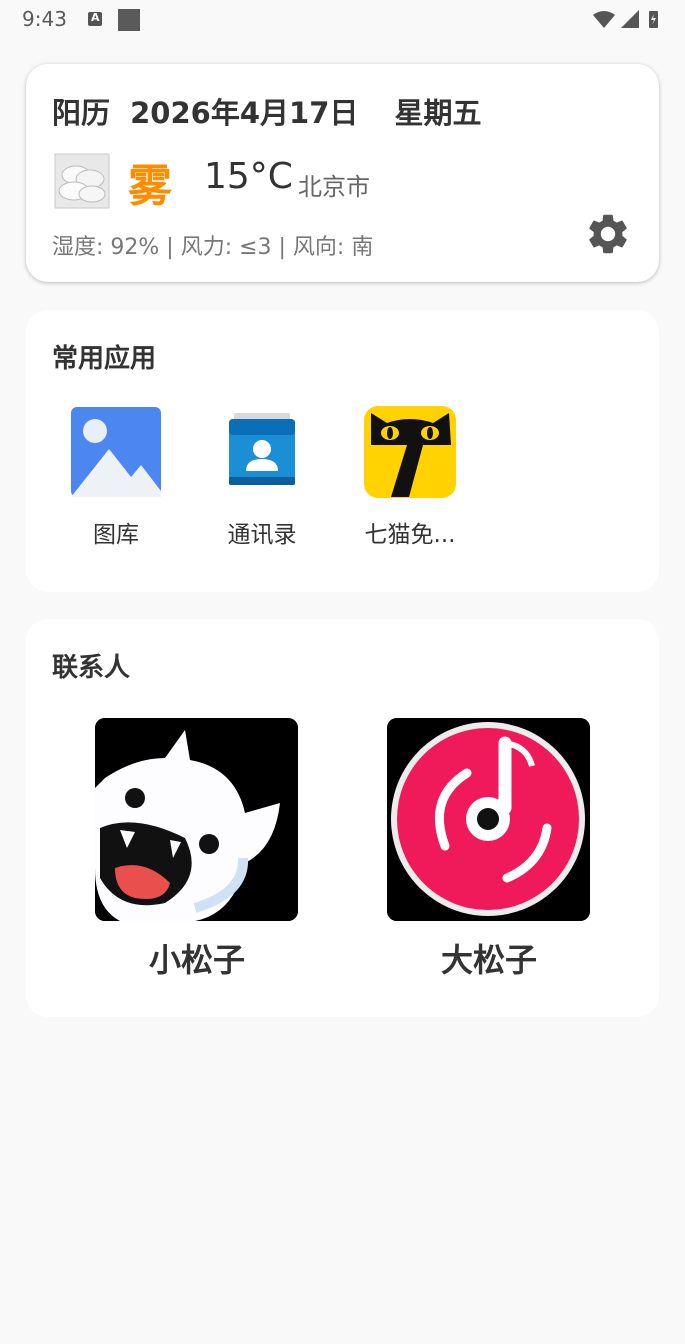 Image resolution: width=685 pixels, height=1344 pixels. What do you see at coordinates (342, 19) in the screenshot?
I see `status-bar: 9:43 A` at bounding box center [342, 19].